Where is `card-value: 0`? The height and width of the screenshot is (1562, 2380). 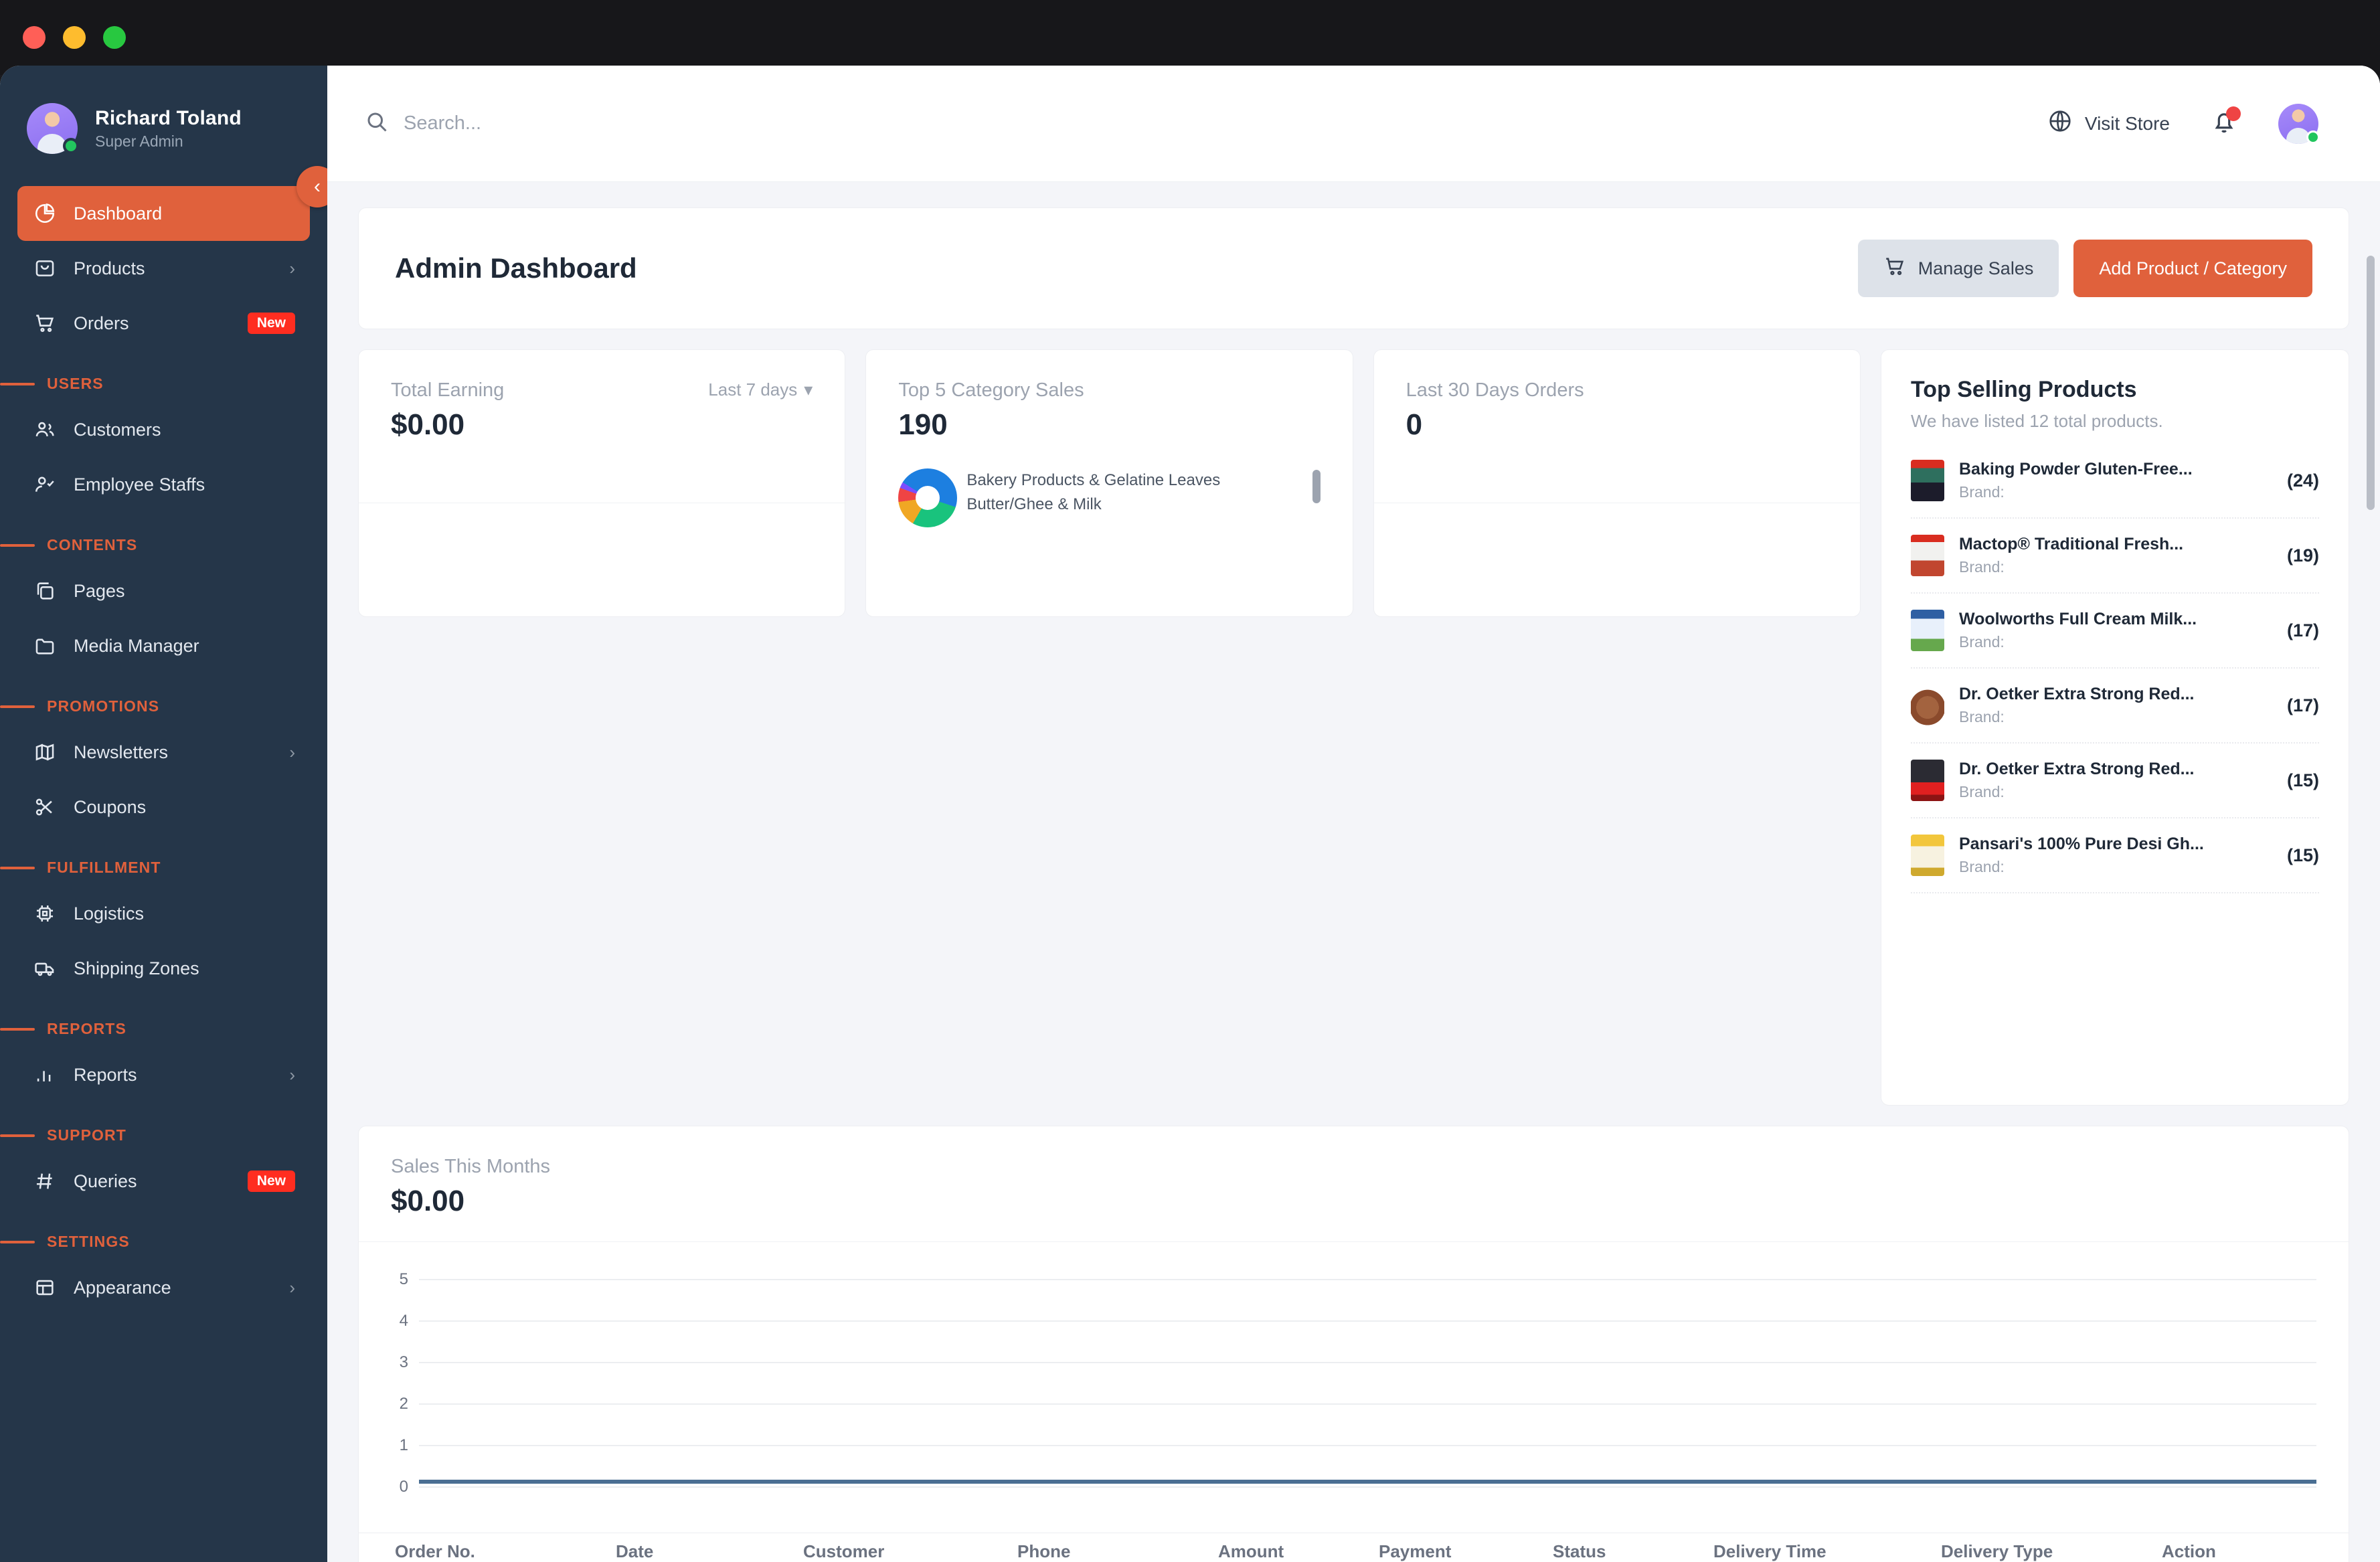
card-value: 0 is located at coordinates (1414, 424).